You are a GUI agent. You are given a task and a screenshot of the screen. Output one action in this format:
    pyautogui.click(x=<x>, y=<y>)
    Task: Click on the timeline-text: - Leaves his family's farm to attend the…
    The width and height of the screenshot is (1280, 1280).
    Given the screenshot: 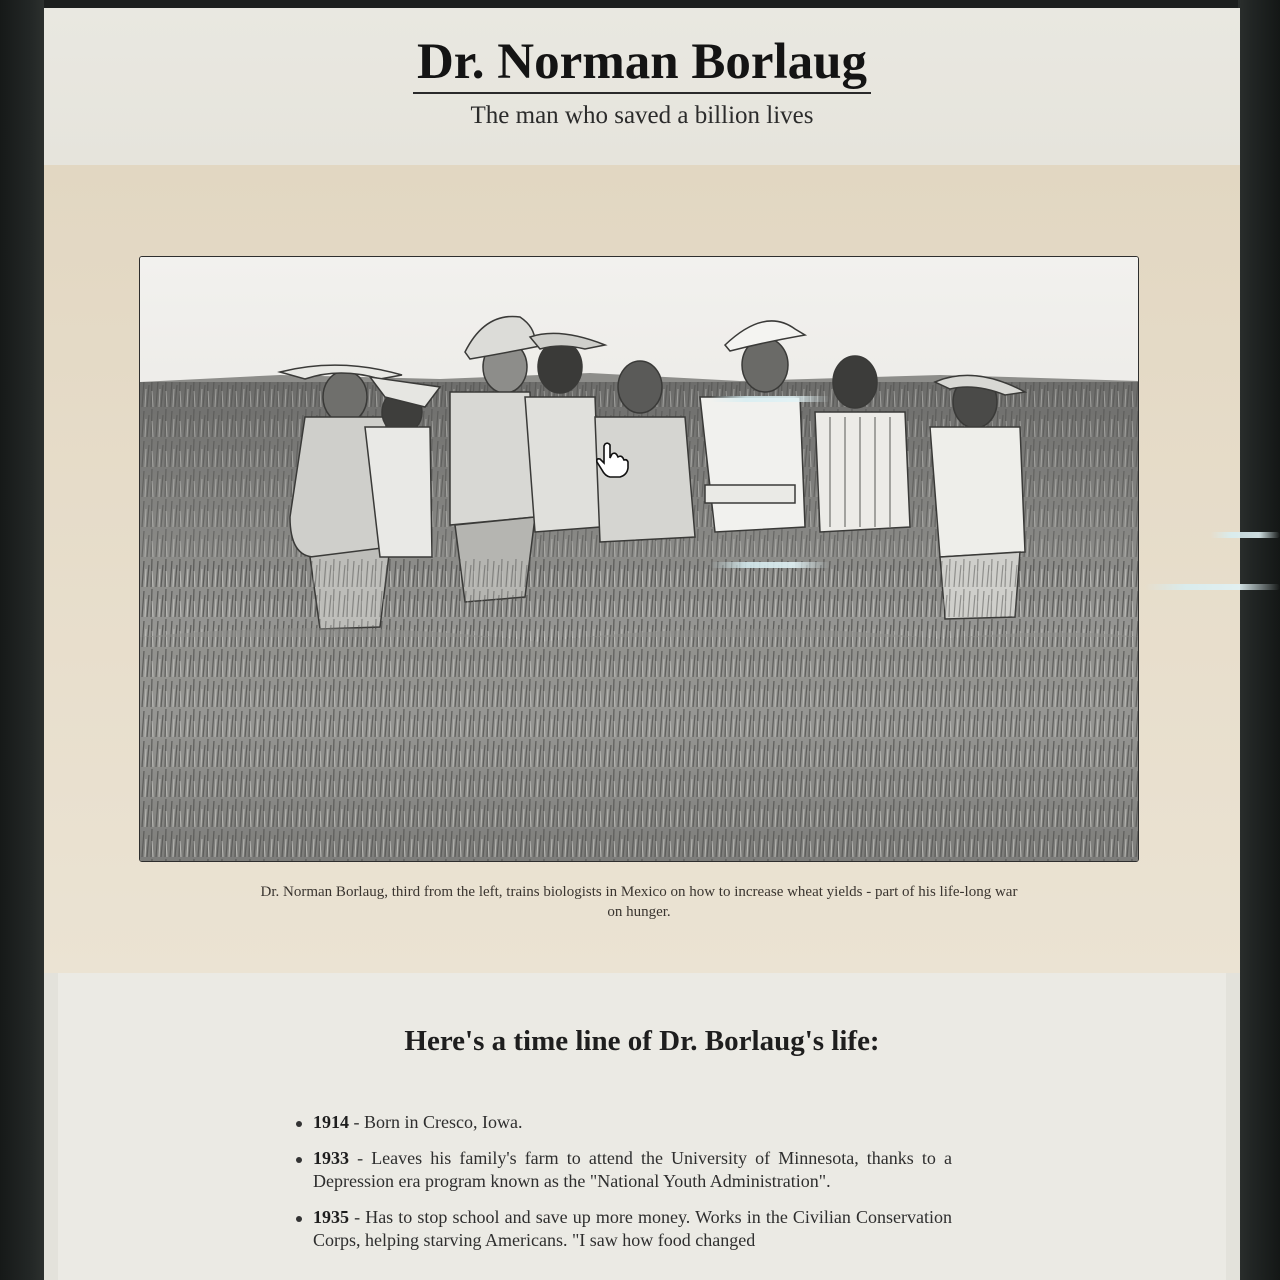 What is the action you would take?
    pyautogui.click(x=632, y=1169)
    